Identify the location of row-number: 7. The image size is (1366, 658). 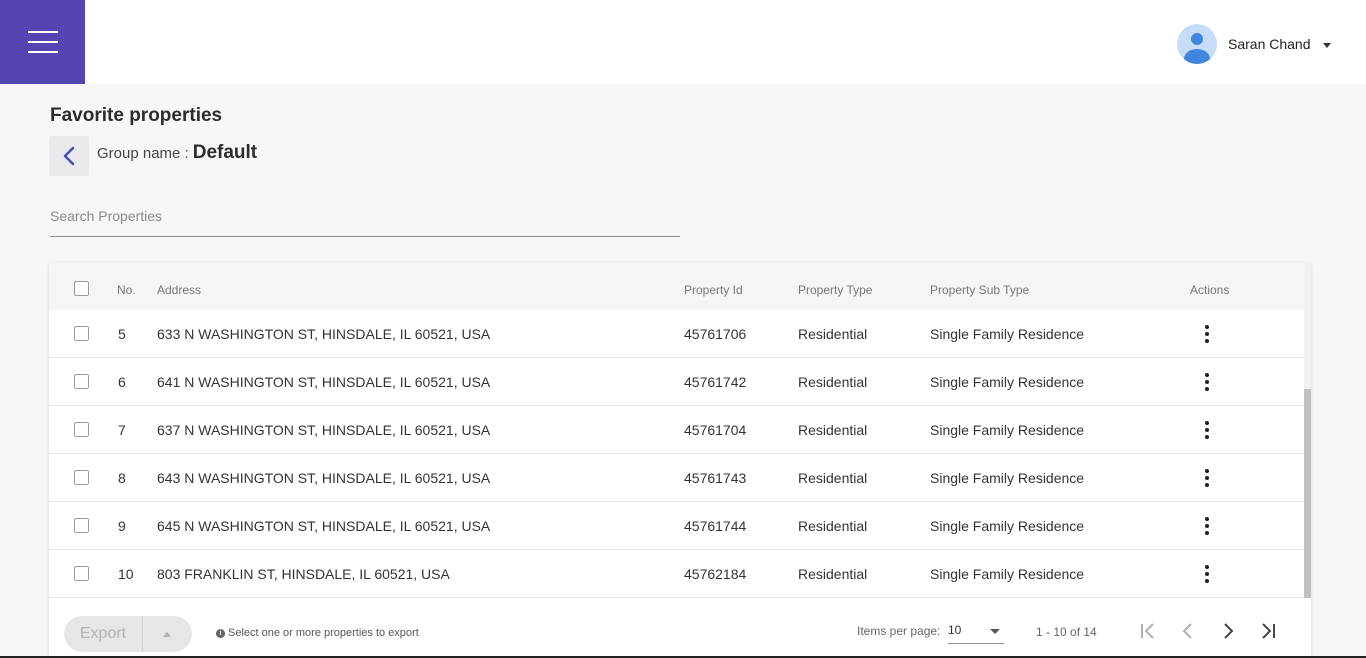
(122, 430).